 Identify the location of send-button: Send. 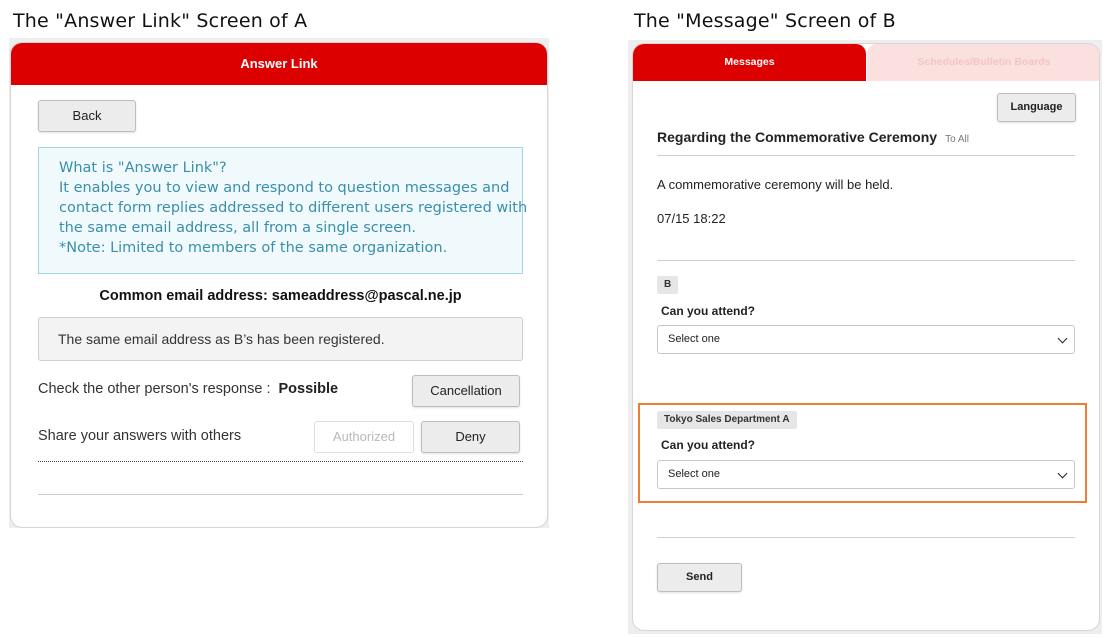
(699, 577).